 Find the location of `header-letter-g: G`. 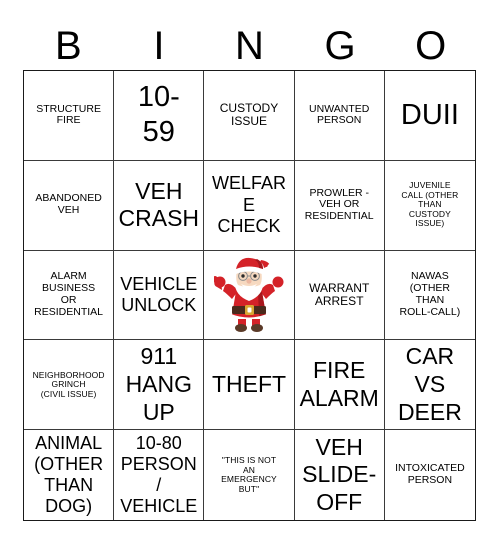

header-letter-g: G is located at coordinates (340, 46).